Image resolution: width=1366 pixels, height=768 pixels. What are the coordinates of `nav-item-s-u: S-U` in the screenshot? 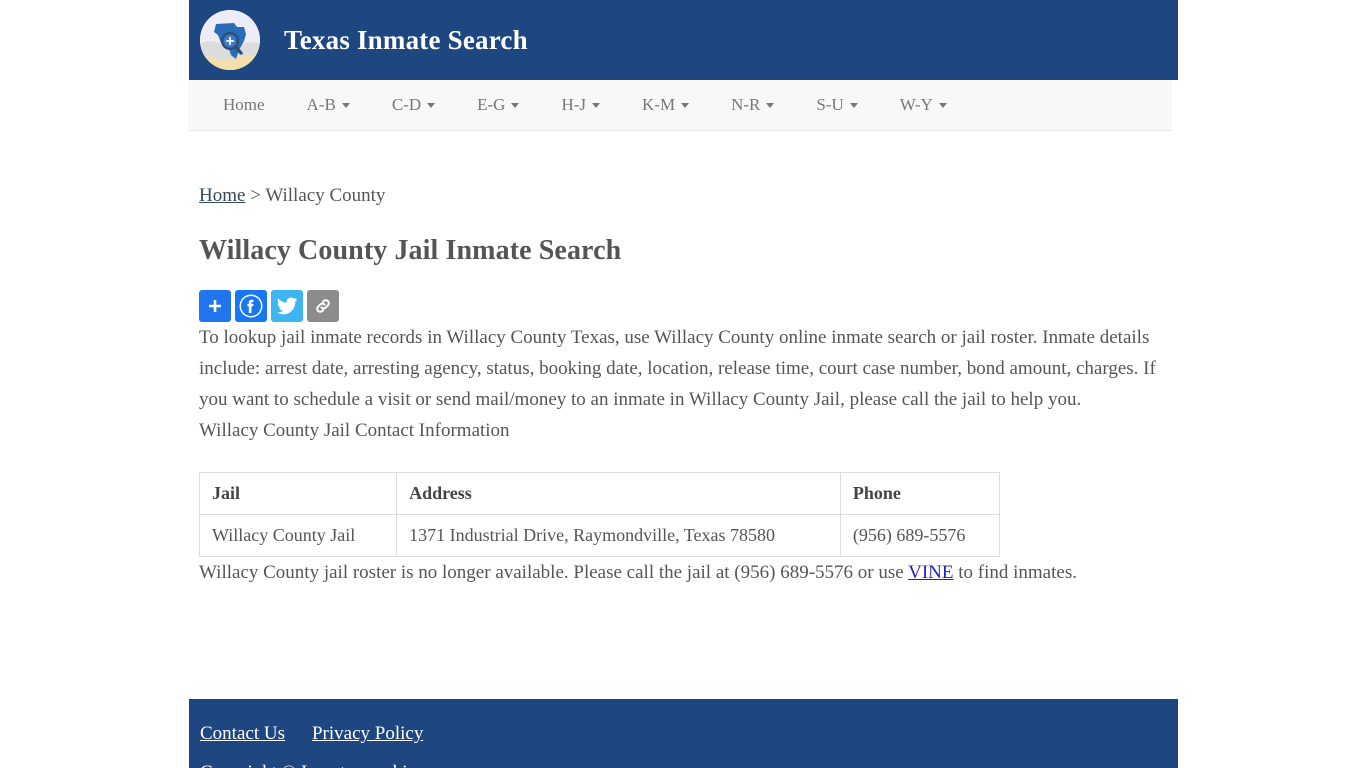 It's located at (836, 105).